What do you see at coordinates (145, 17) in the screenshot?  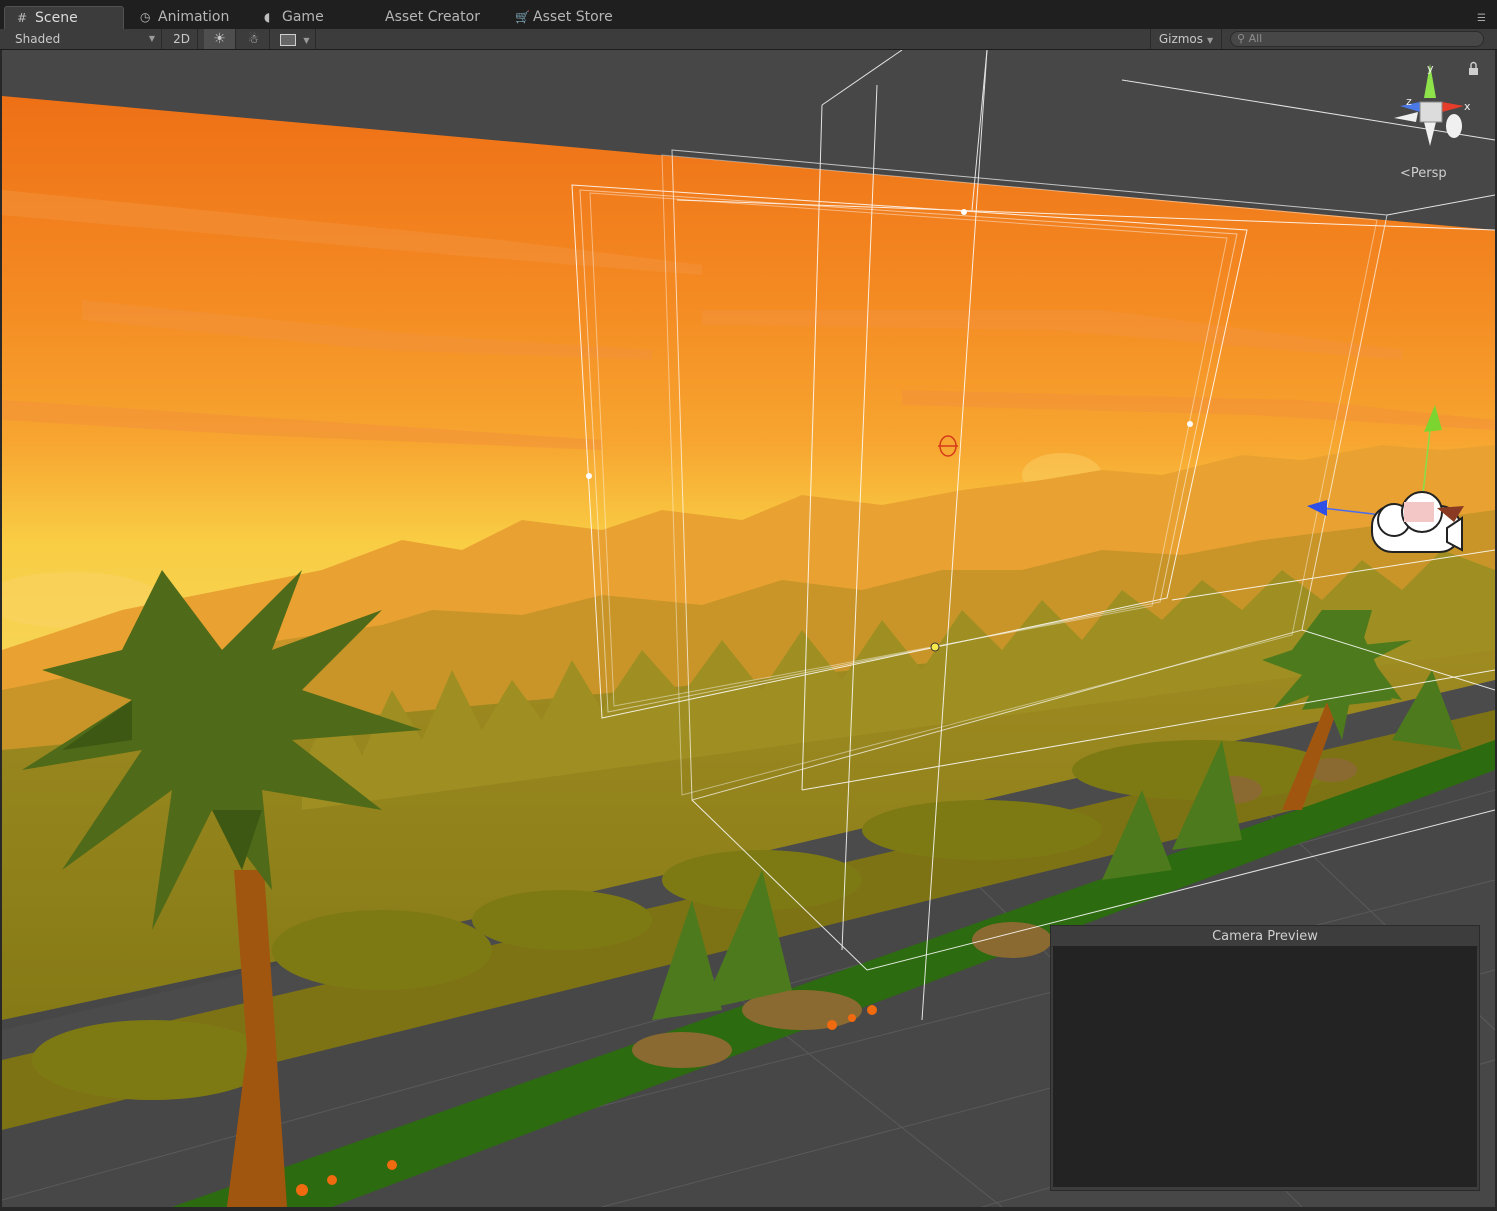 I see `animation-clock-icon: ◷` at bounding box center [145, 17].